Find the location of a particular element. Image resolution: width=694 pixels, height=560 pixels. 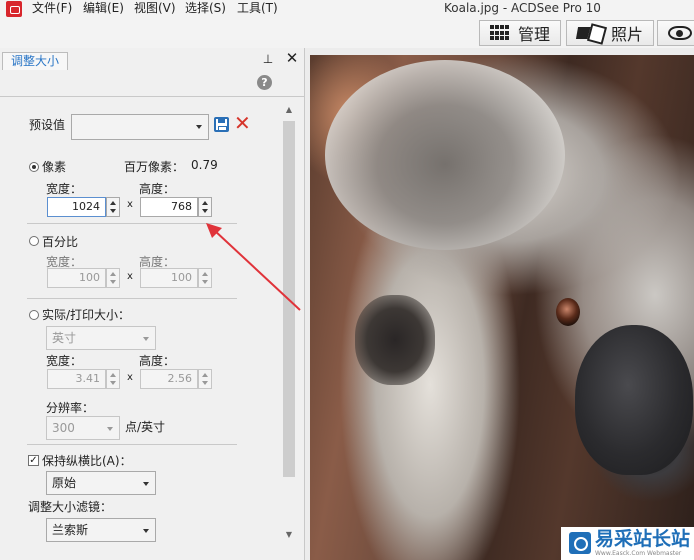

annotation-arrow is located at coordinates (253, 267).